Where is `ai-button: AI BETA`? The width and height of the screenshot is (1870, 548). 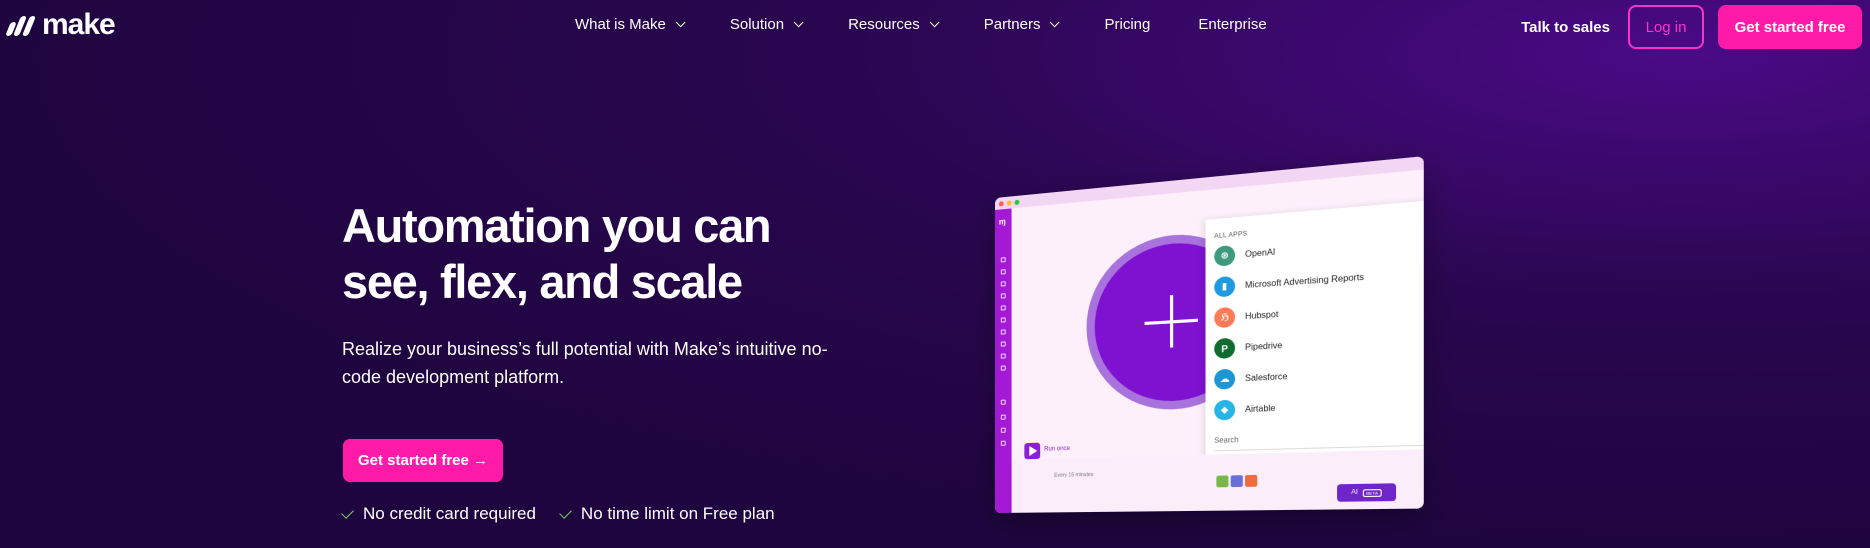 ai-button: AI BETA is located at coordinates (1366, 492).